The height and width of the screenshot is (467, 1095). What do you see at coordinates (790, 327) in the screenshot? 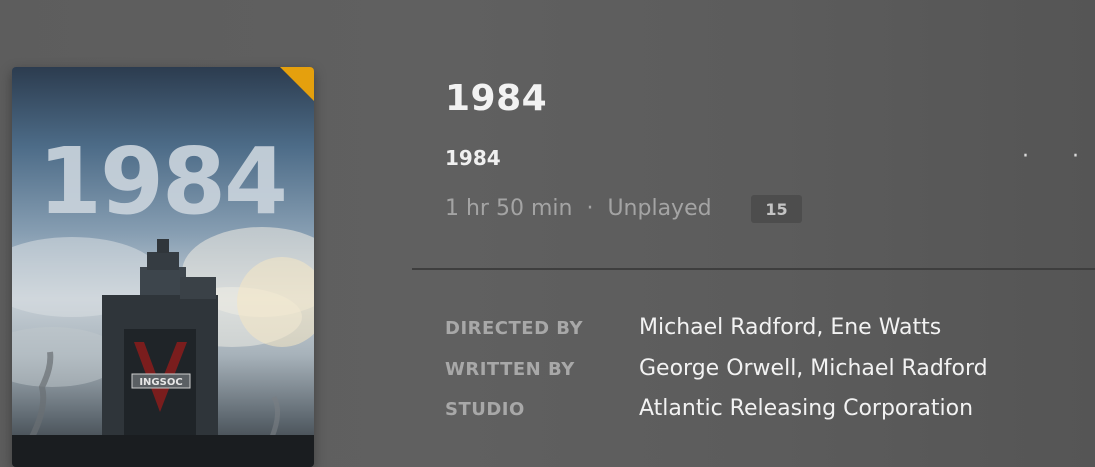
I see `credit-value: Michael Radford, Ene Watts` at bounding box center [790, 327].